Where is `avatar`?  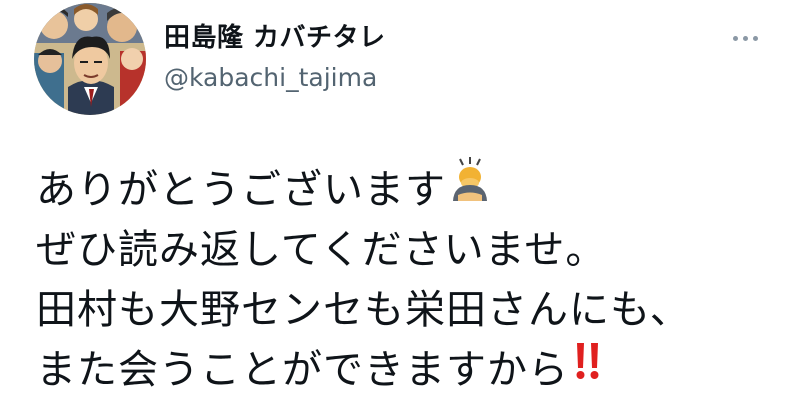
avatar is located at coordinates (90, 59).